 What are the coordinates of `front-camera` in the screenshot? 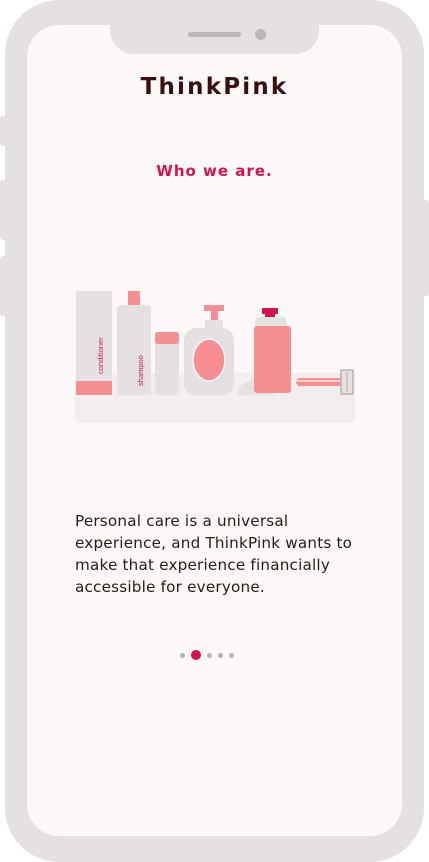 It's located at (260, 34).